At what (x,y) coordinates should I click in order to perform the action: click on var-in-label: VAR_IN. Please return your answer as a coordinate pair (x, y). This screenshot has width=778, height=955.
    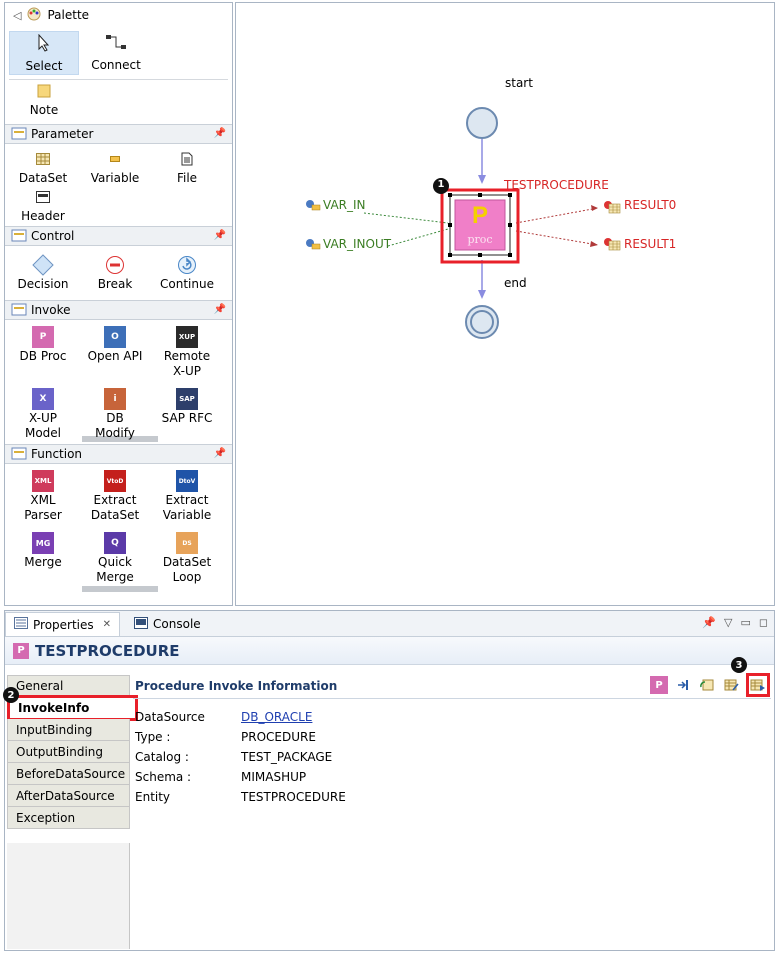
    Looking at the image, I should click on (344, 205).